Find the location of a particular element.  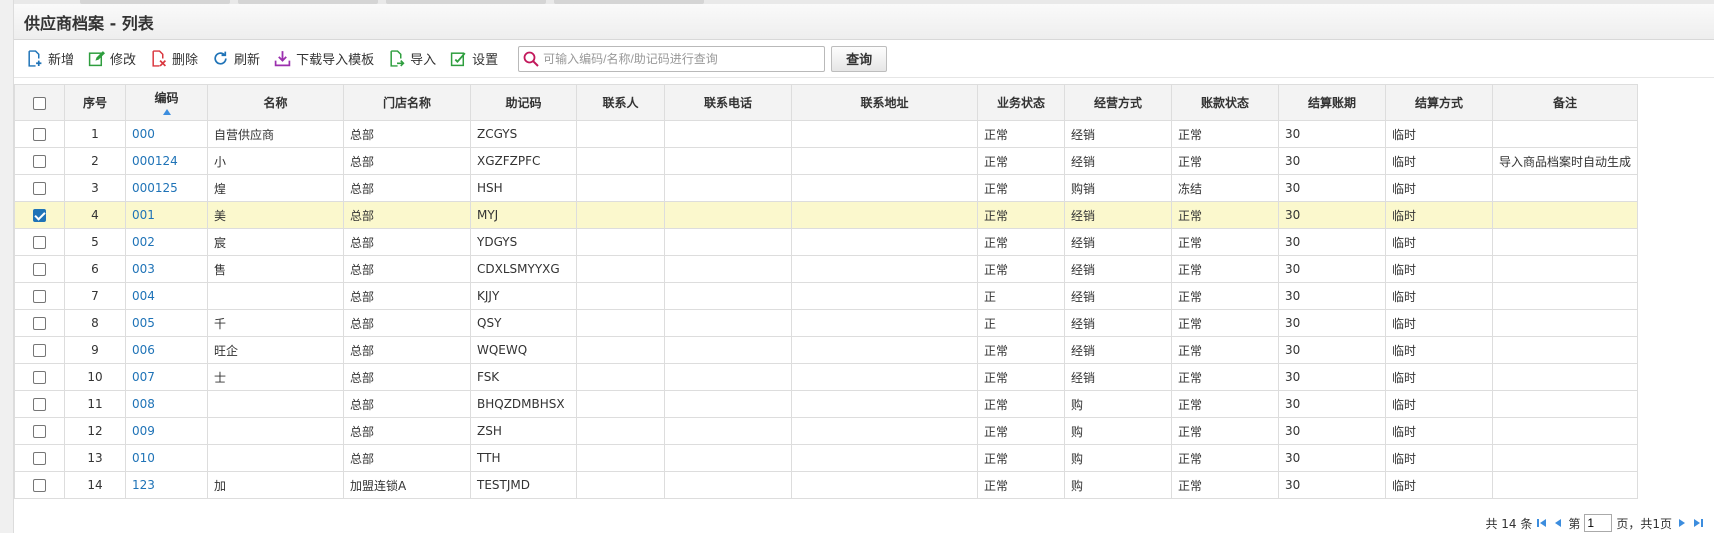

table-row: 11 008 总部 BHQZDMBHSX 正常购正常 30 临时 is located at coordinates (826, 404).